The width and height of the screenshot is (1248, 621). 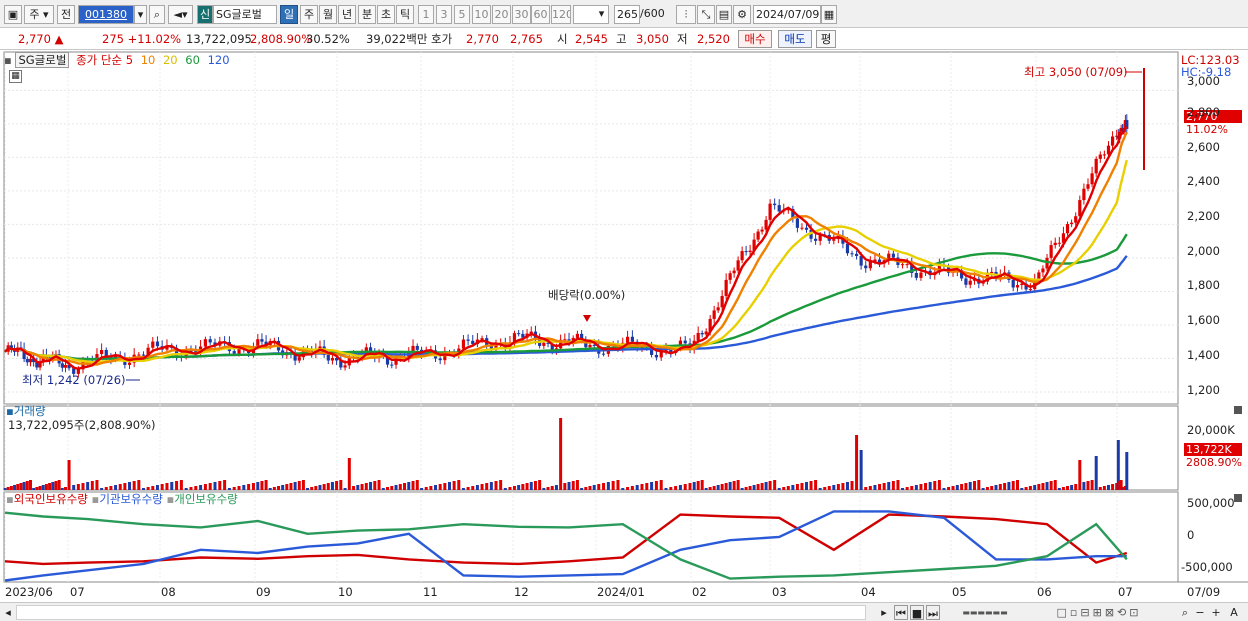 What do you see at coordinates (481, 14) in the screenshot?
I see `interval-10: 10` at bounding box center [481, 14].